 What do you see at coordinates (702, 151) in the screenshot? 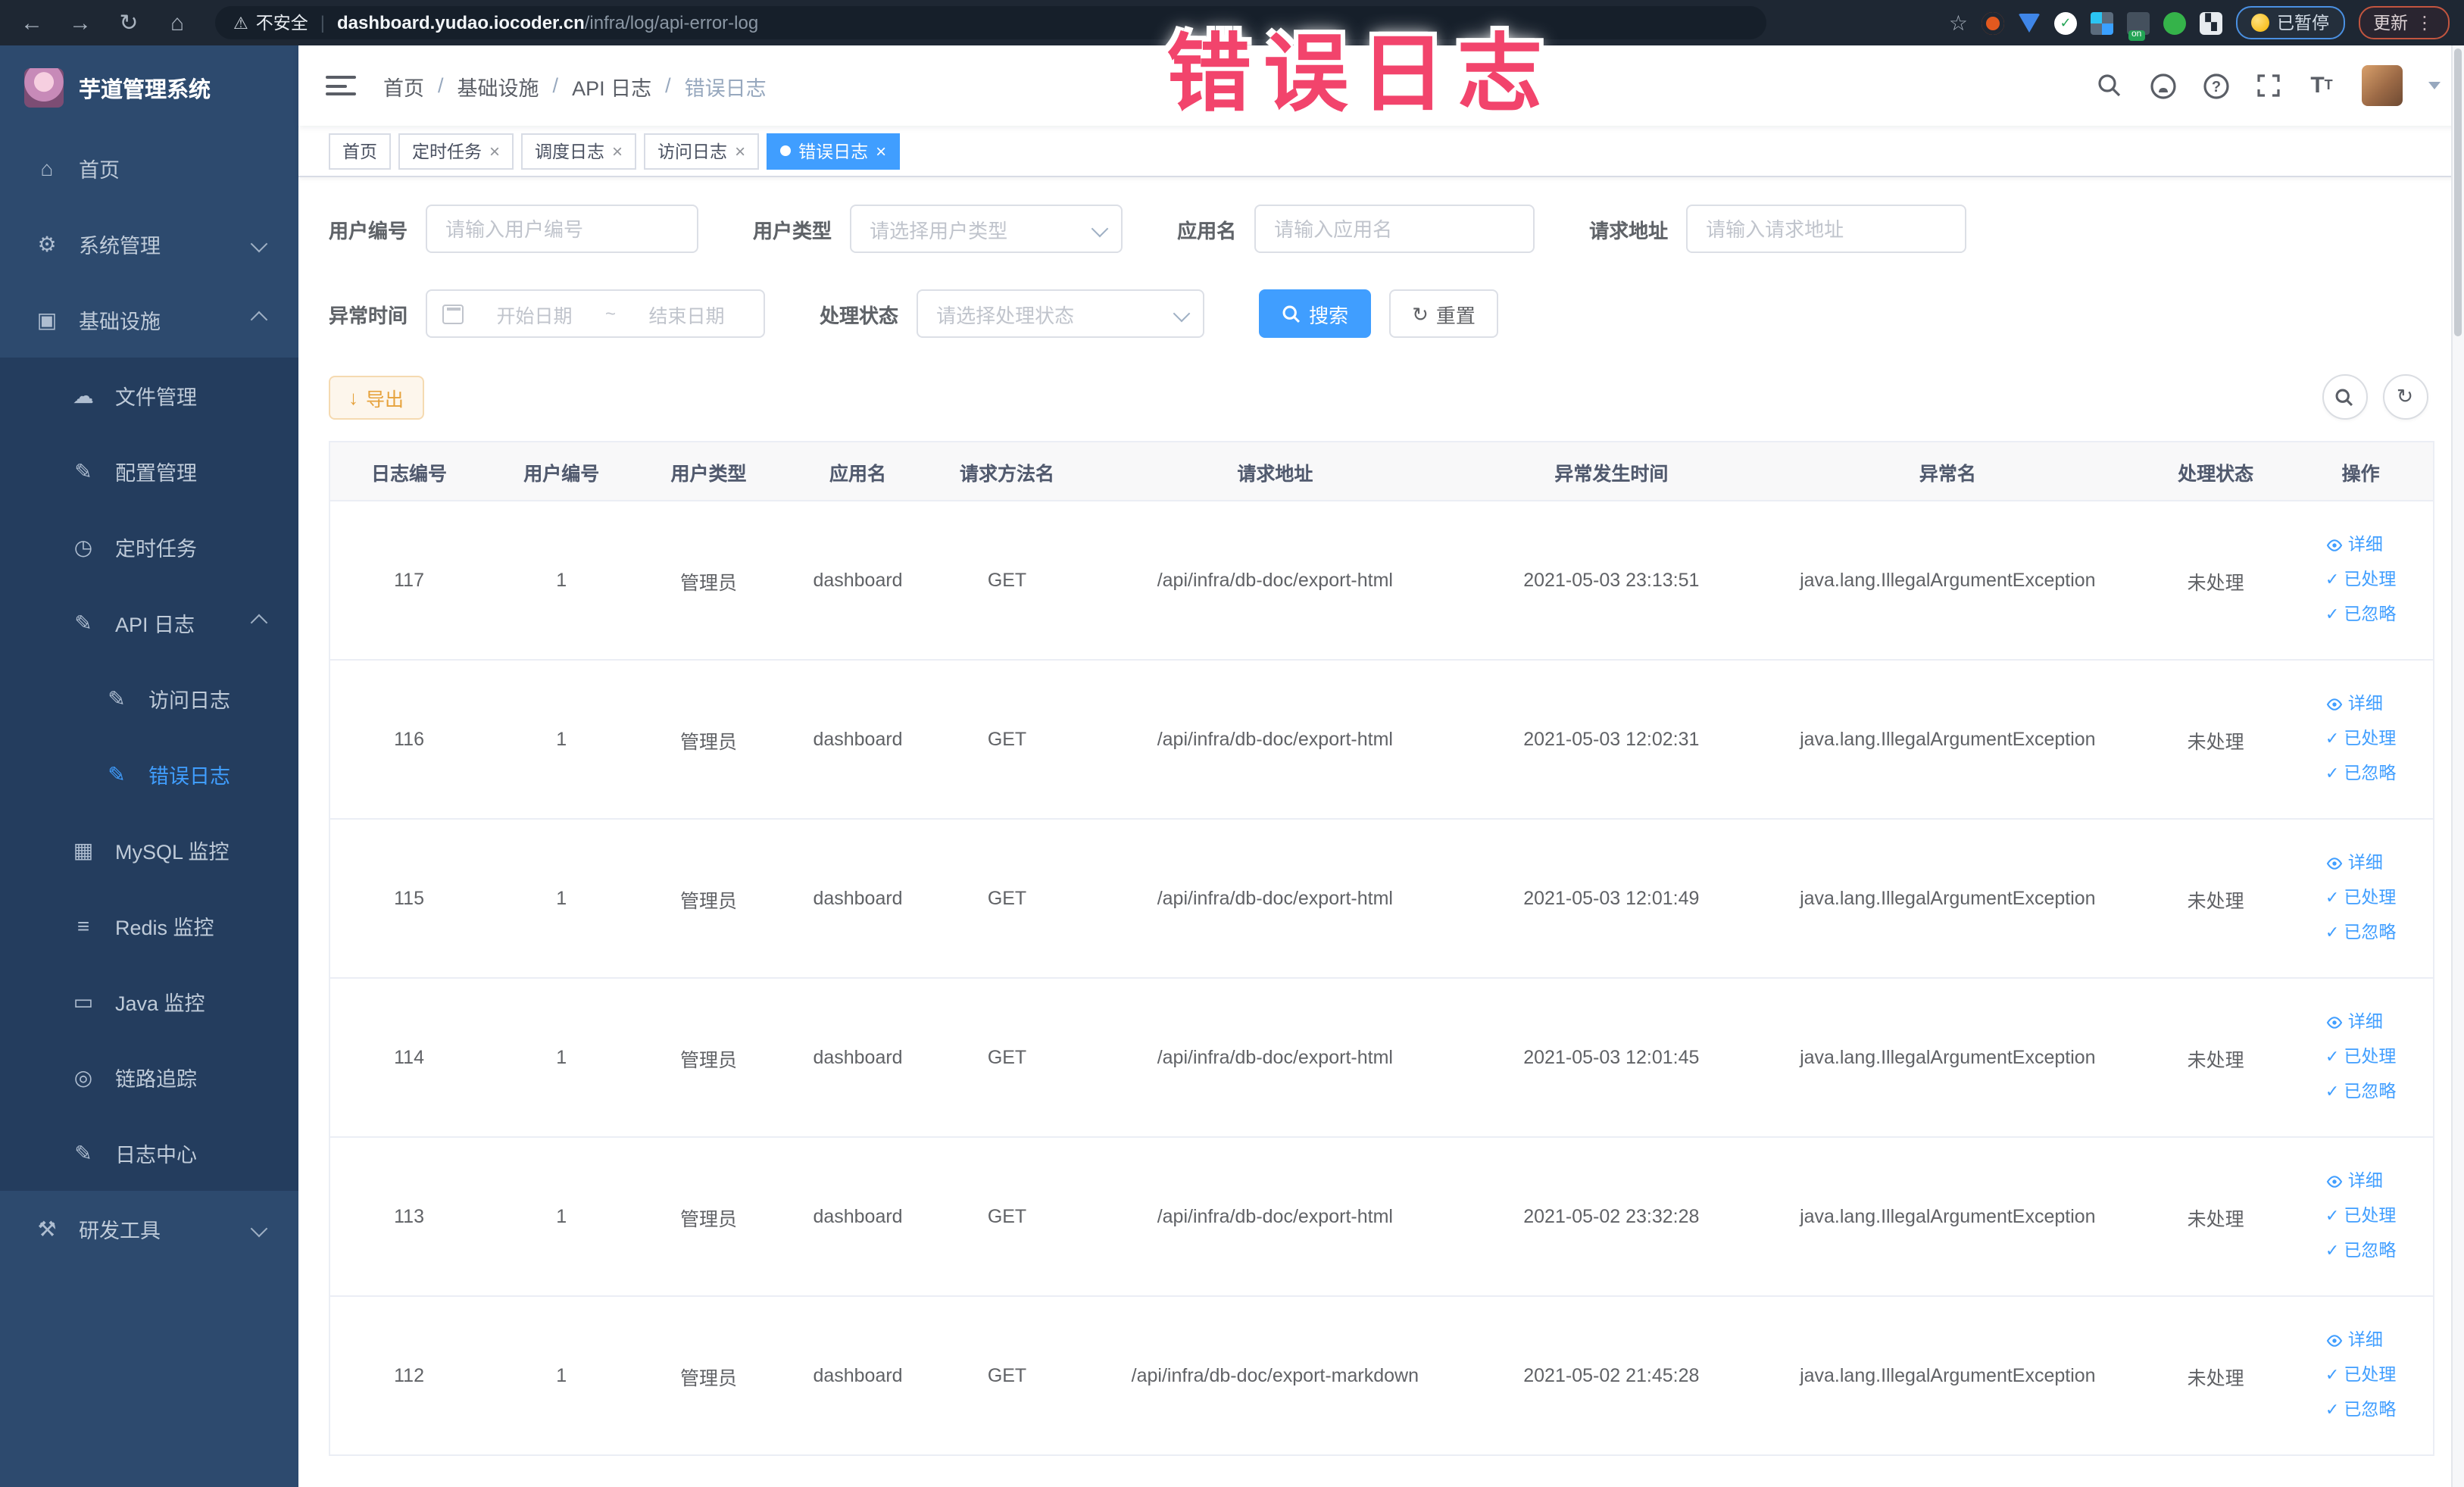
I see `tab-access-log: 访问日志 ×` at bounding box center [702, 151].